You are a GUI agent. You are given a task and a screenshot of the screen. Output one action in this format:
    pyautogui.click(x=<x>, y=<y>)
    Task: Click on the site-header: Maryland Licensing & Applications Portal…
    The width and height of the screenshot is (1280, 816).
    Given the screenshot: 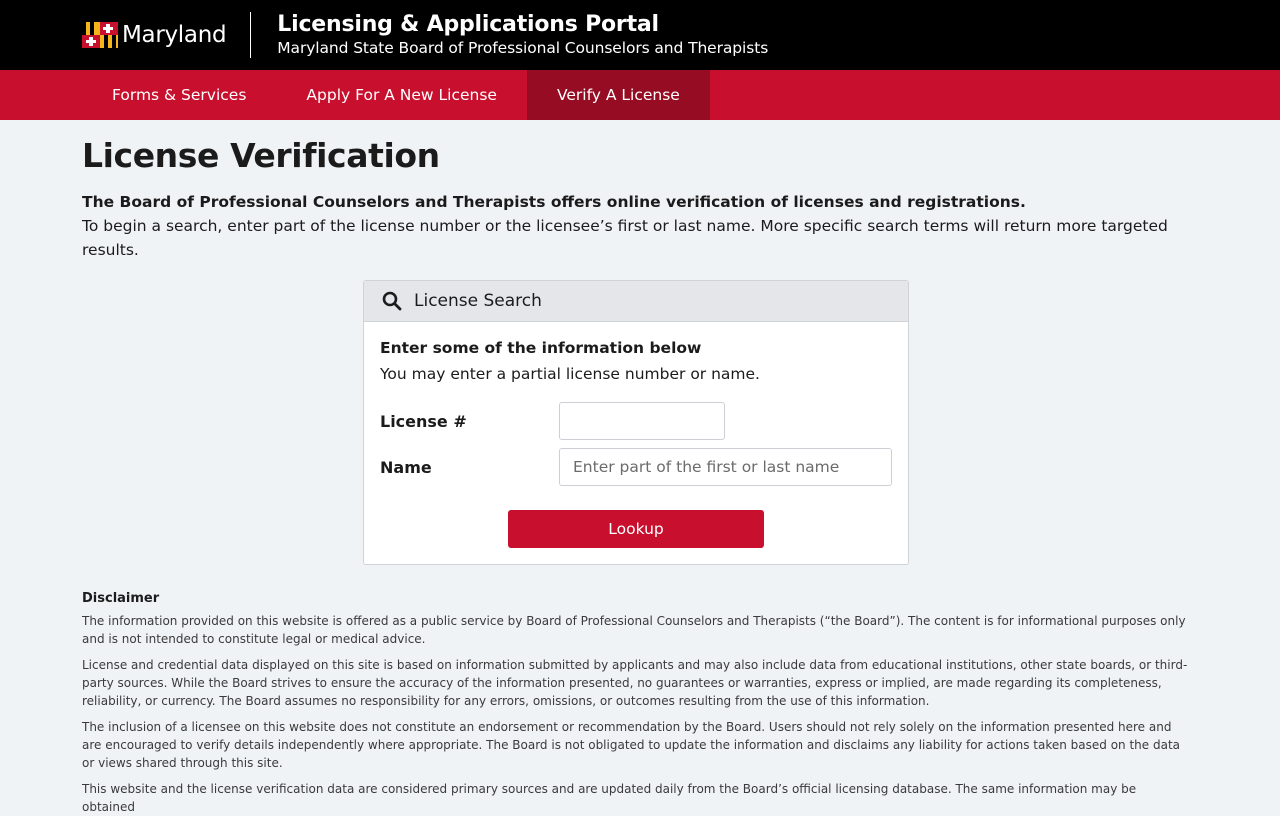 What is the action you would take?
    pyautogui.click(x=640, y=35)
    